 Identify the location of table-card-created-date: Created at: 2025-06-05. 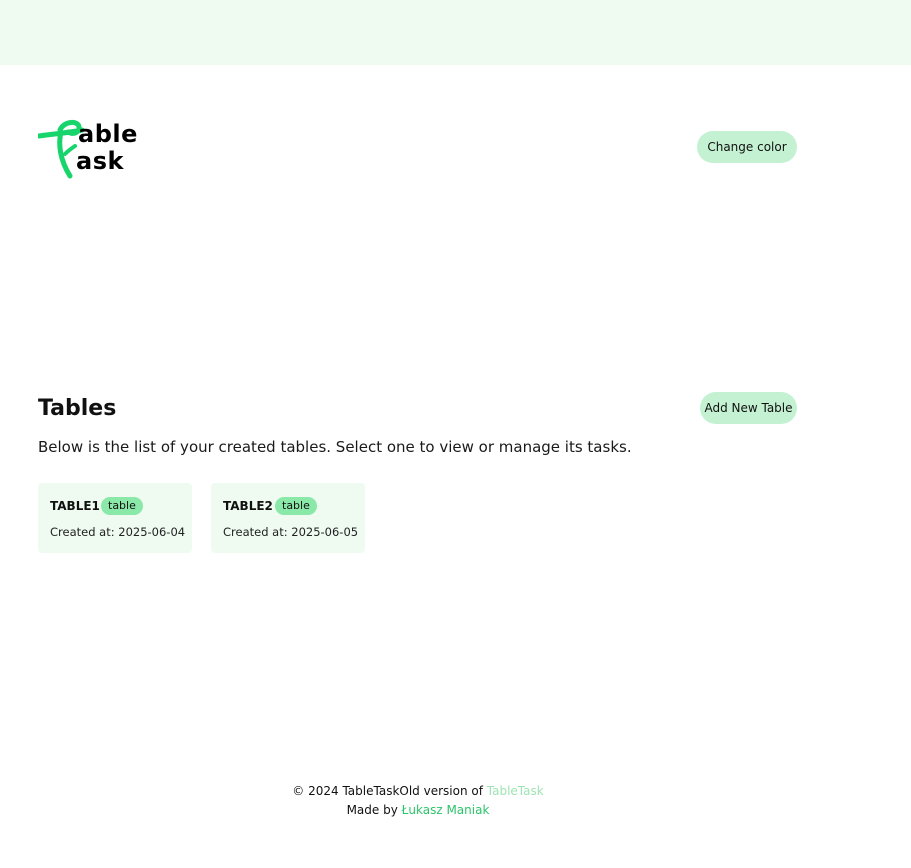
(291, 532).